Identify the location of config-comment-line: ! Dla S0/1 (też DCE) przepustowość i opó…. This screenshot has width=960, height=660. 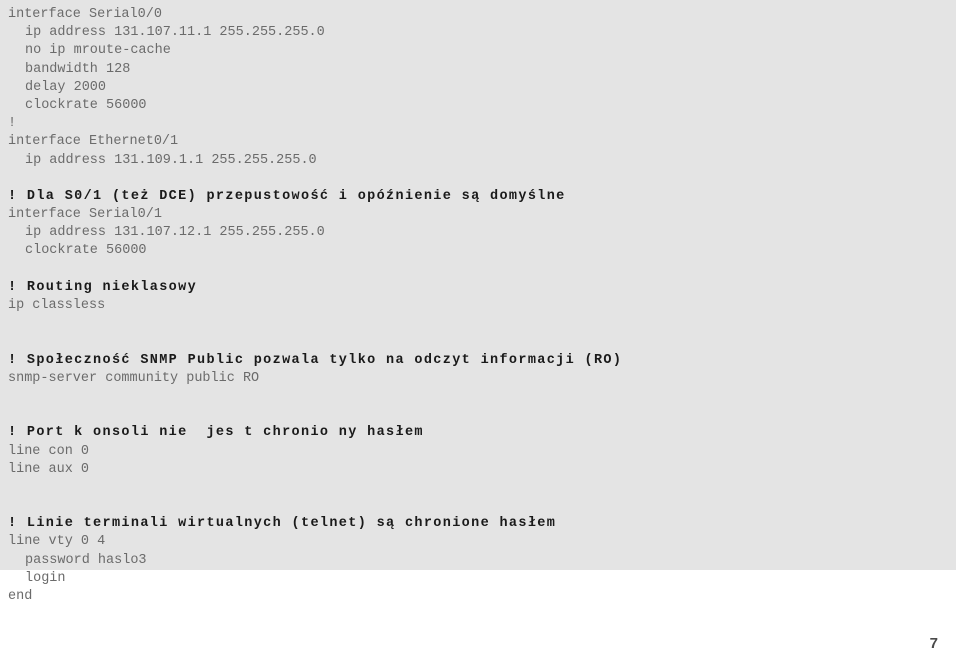
(287, 196).